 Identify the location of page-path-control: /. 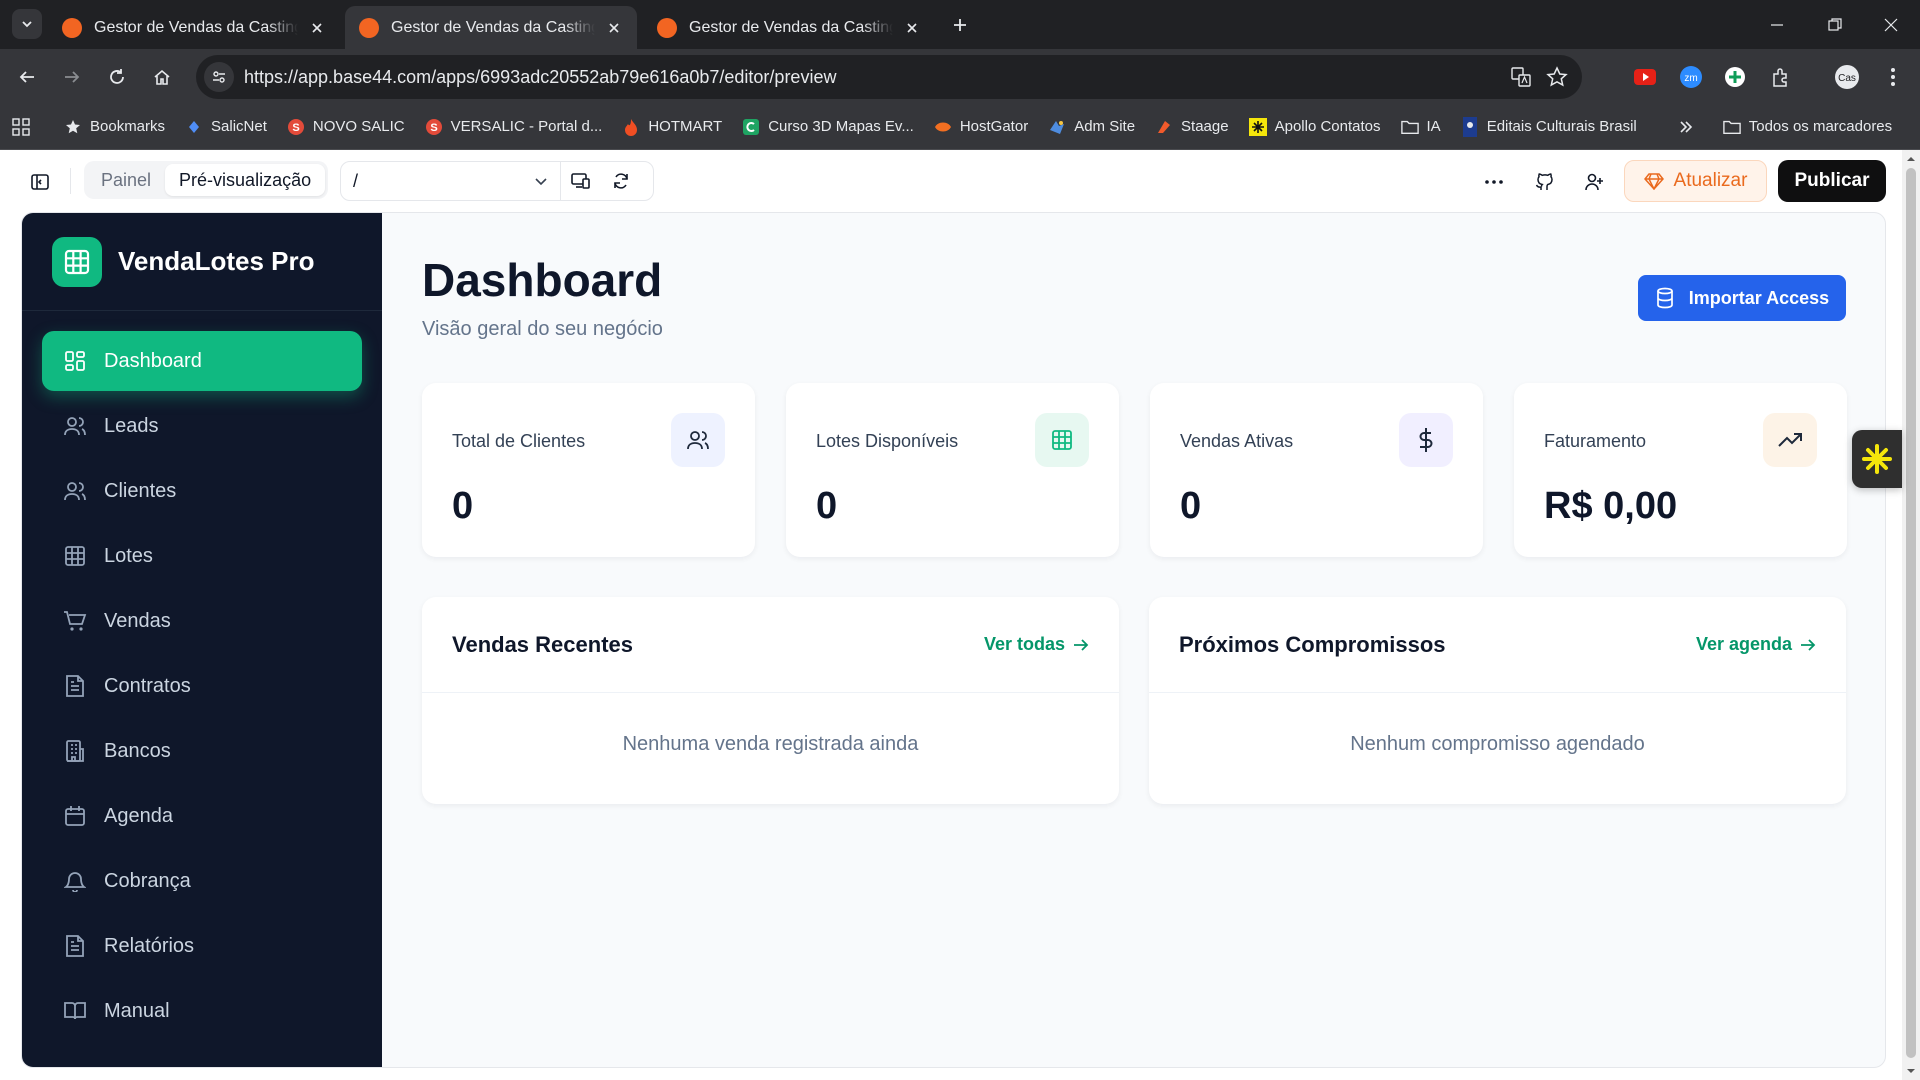
(497, 181).